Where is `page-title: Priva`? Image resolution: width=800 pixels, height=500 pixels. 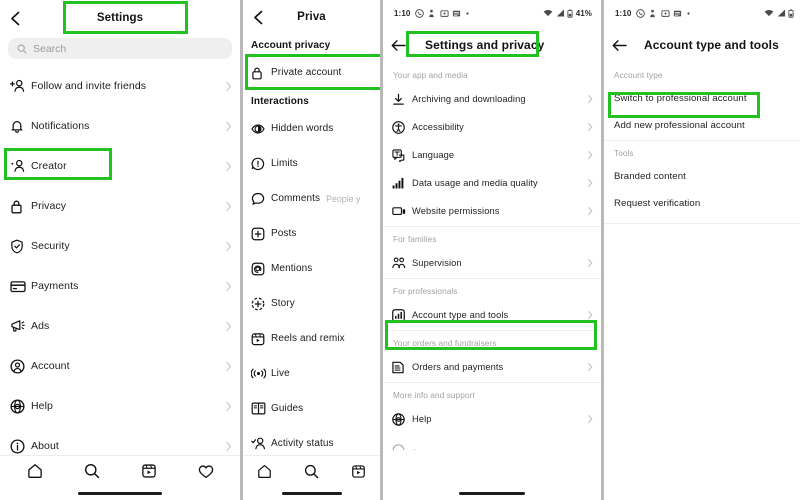
page-title: Priva is located at coordinates (311, 17).